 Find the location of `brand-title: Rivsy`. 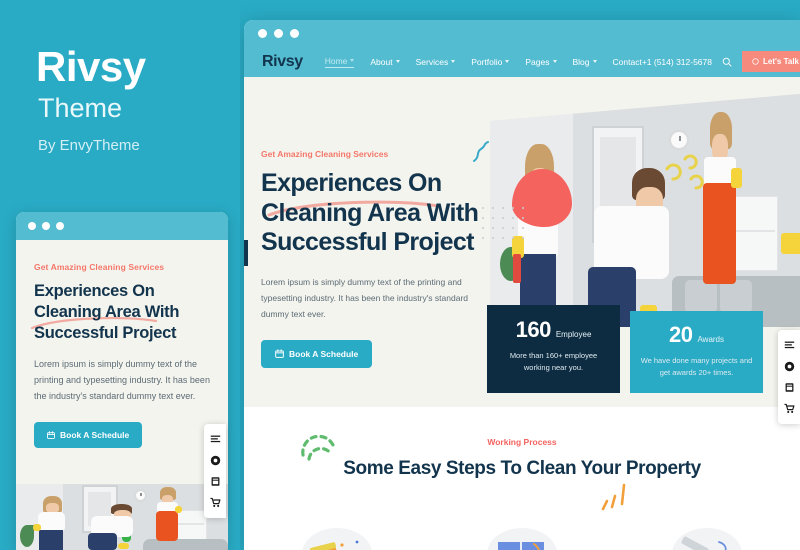

brand-title: Rivsy is located at coordinates (91, 66).